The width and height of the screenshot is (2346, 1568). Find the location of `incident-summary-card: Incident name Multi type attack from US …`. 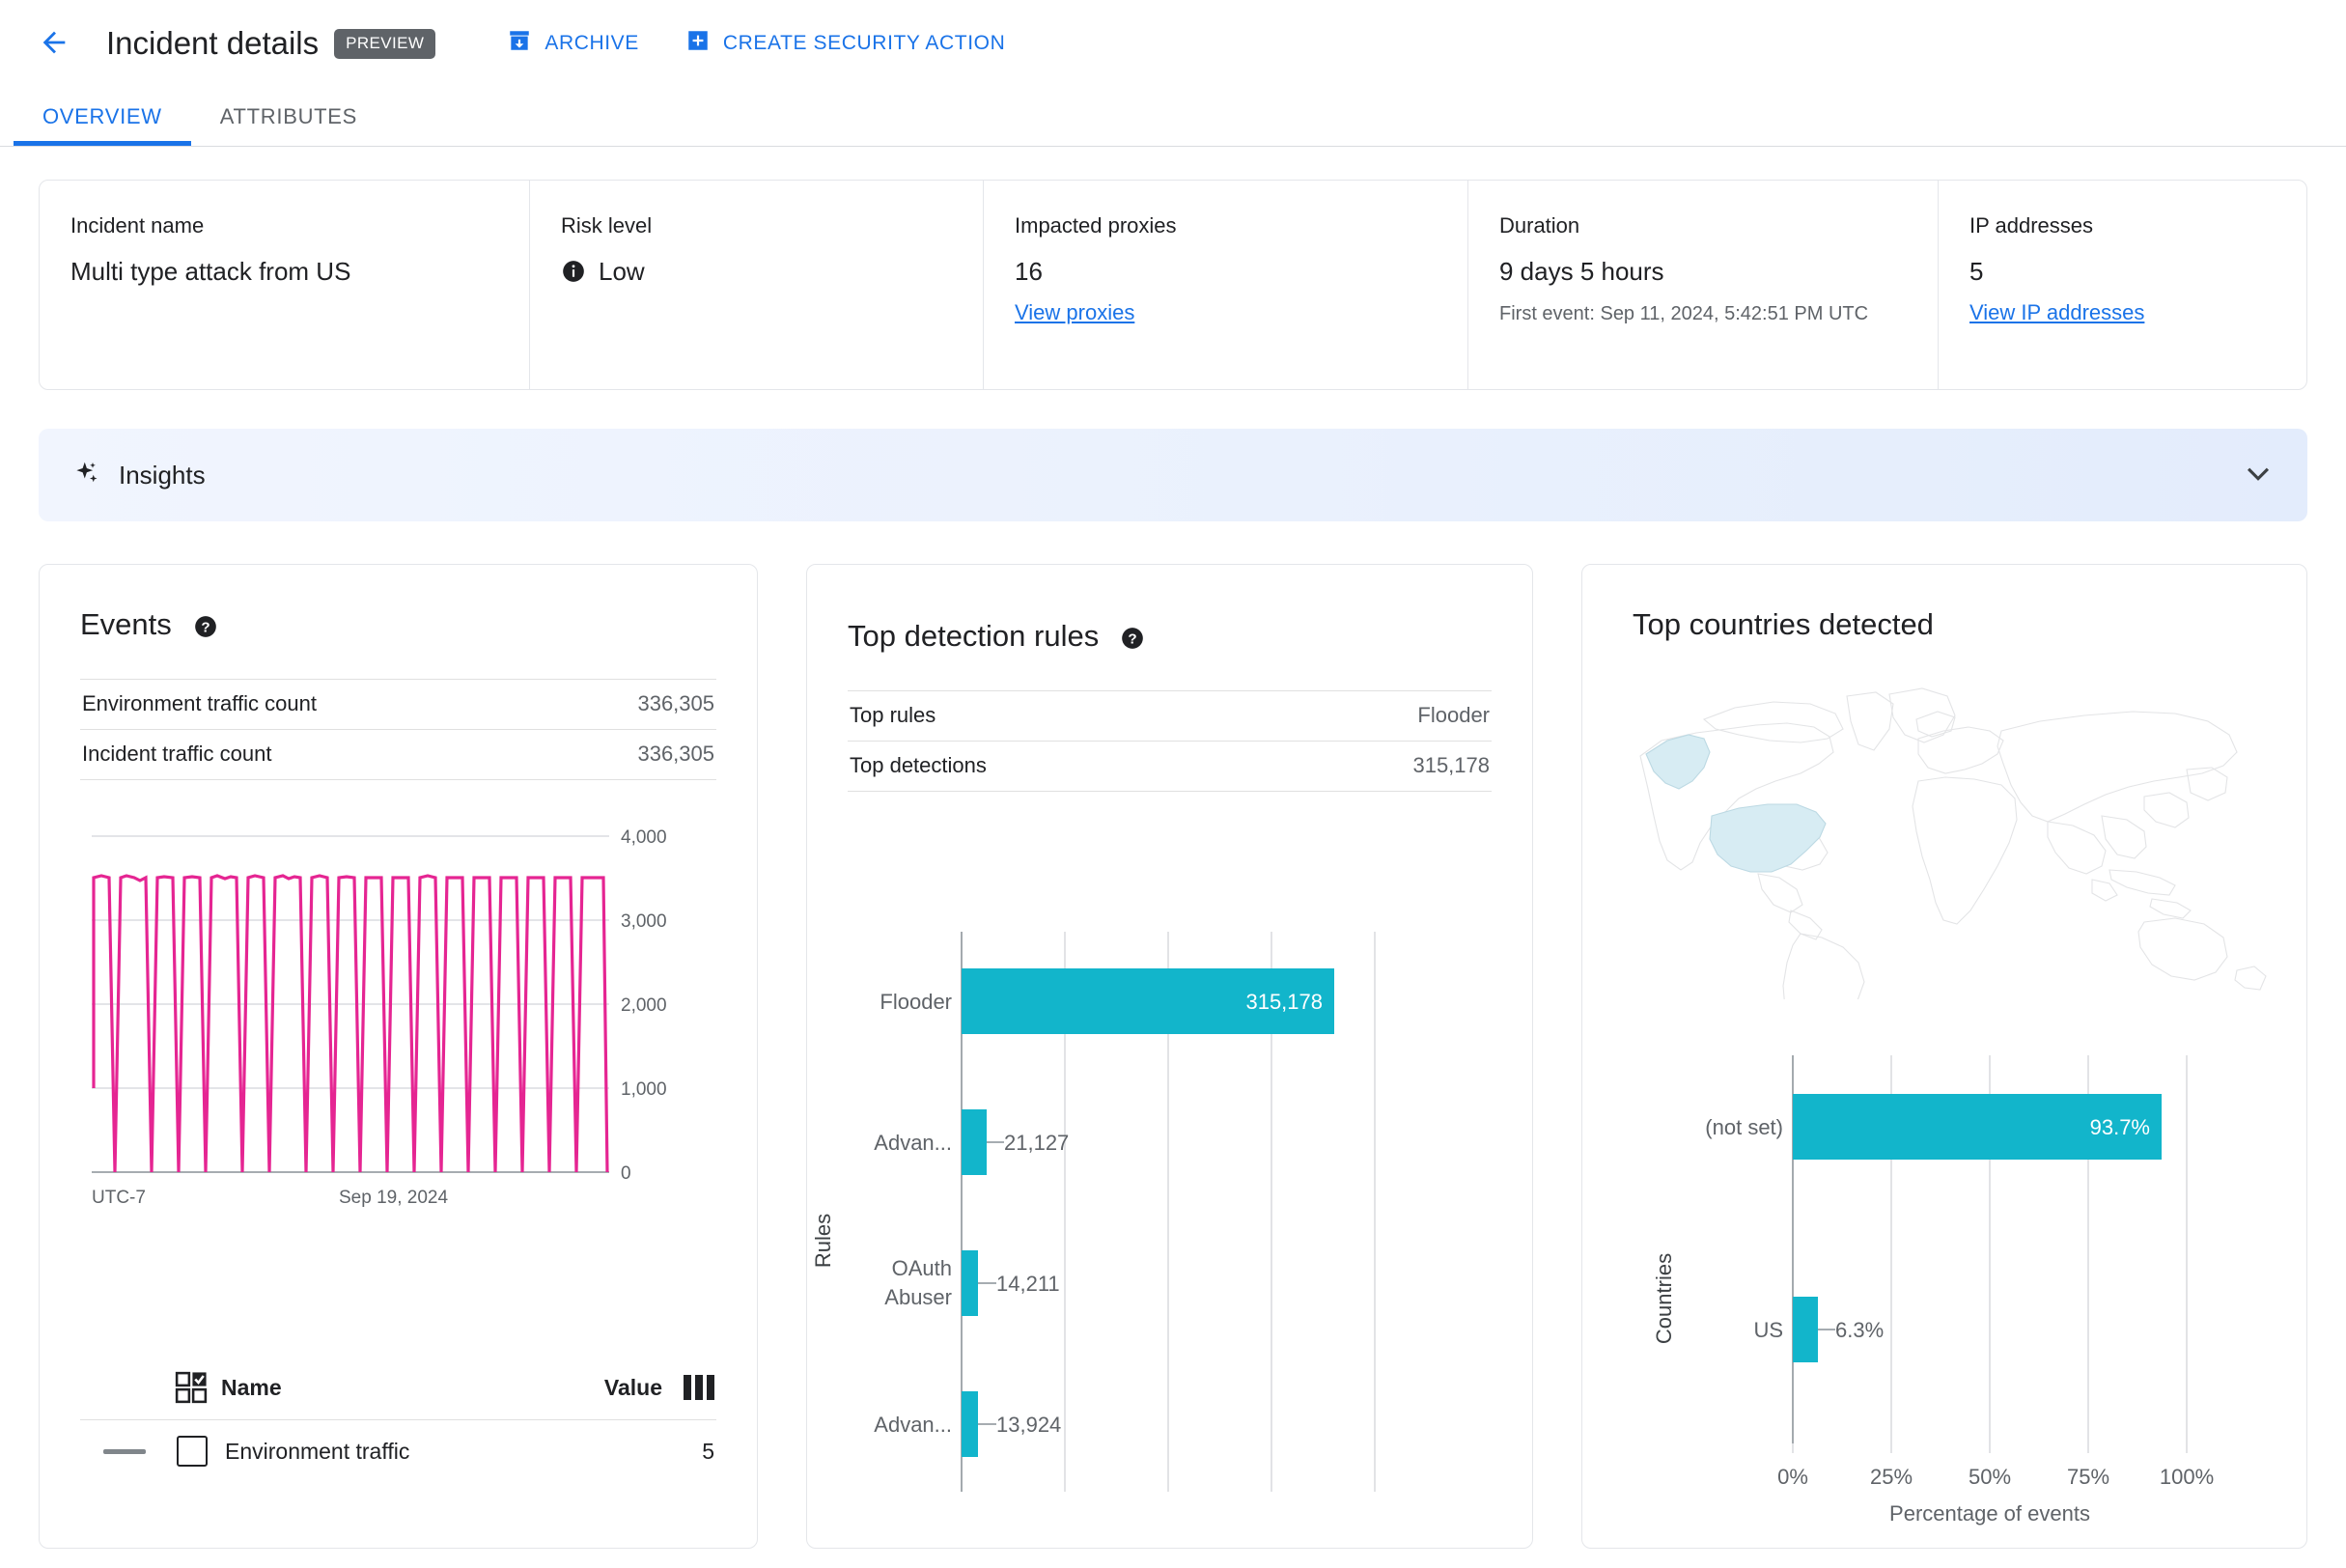

incident-summary-card: Incident name Multi type attack from US … is located at coordinates (1173, 285).